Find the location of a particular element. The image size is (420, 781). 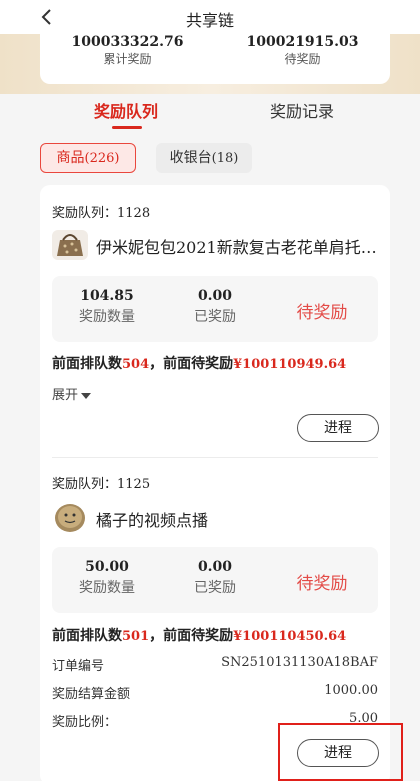

tab-active-indicator is located at coordinates (127, 127).